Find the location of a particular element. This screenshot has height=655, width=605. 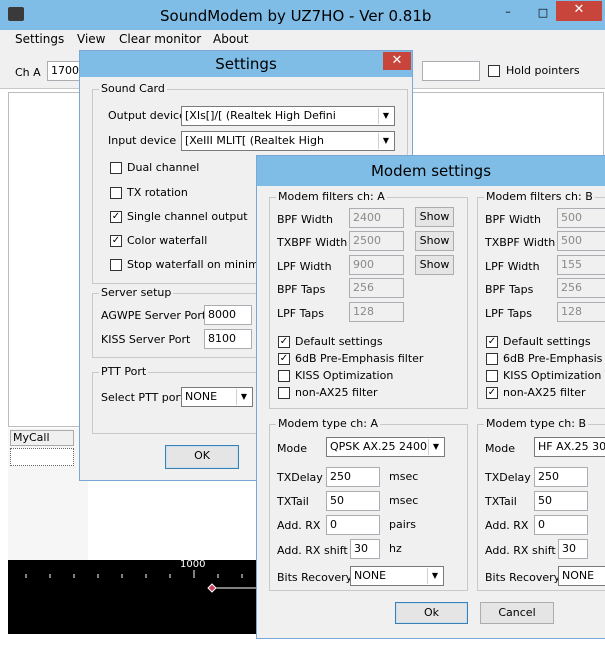

settings-ok-button: OK is located at coordinates (202, 457).